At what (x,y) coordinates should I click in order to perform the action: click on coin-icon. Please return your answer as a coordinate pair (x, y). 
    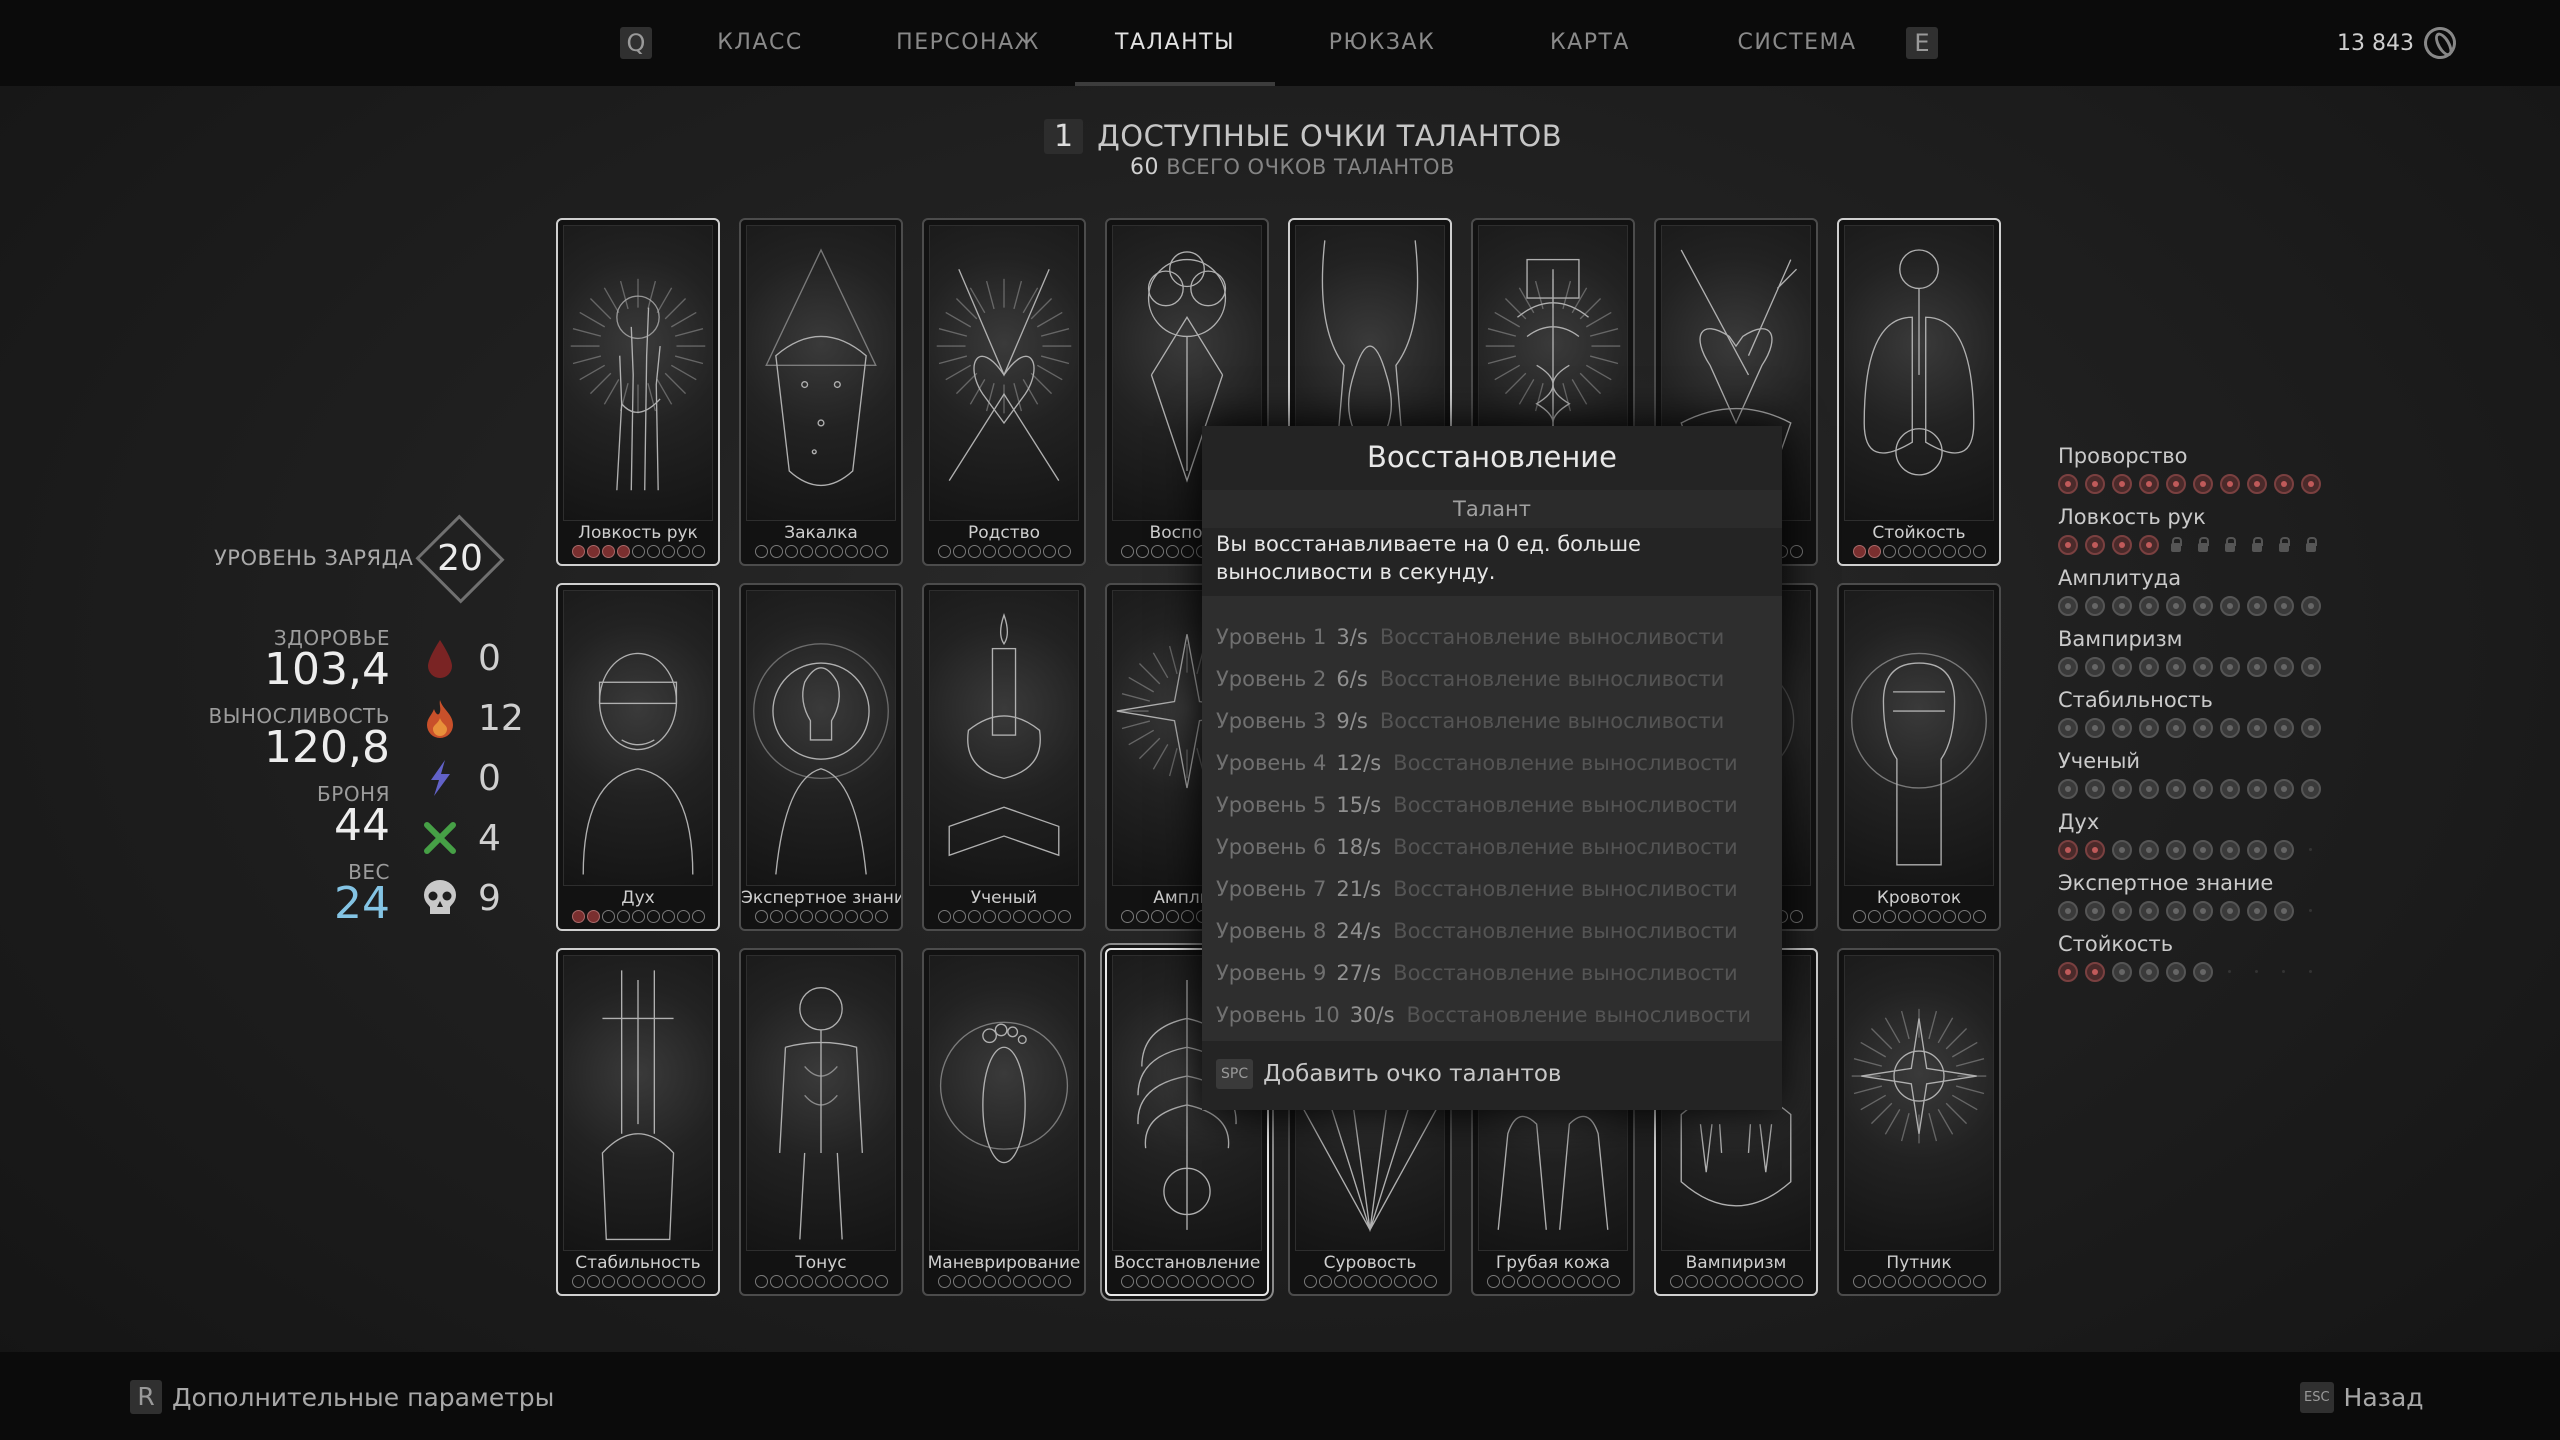
    Looking at the image, I should click on (2440, 43).